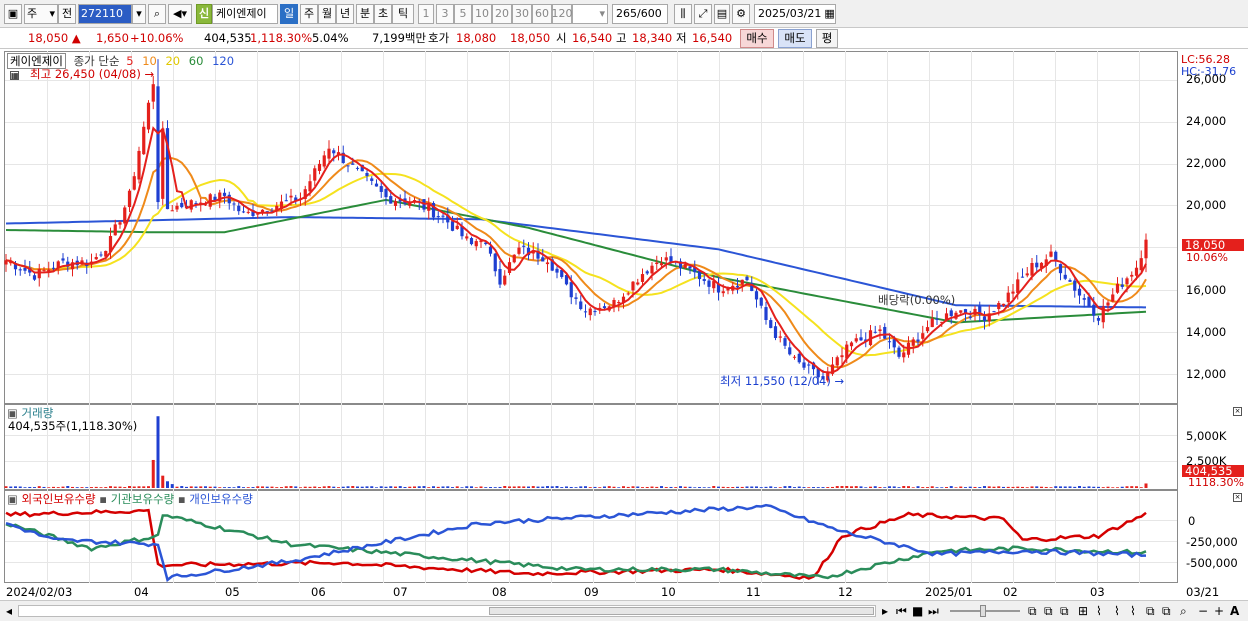 This screenshot has width=1248, height=621. I want to click on stop-icon: ■, so click(917, 611).